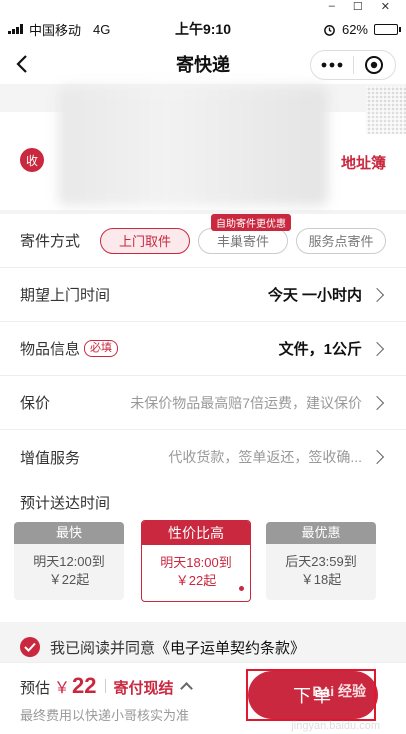 Image resolution: width=406 pixels, height=734 pixels. I want to click on eta-option-price: ￥18起, so click(321, 579).